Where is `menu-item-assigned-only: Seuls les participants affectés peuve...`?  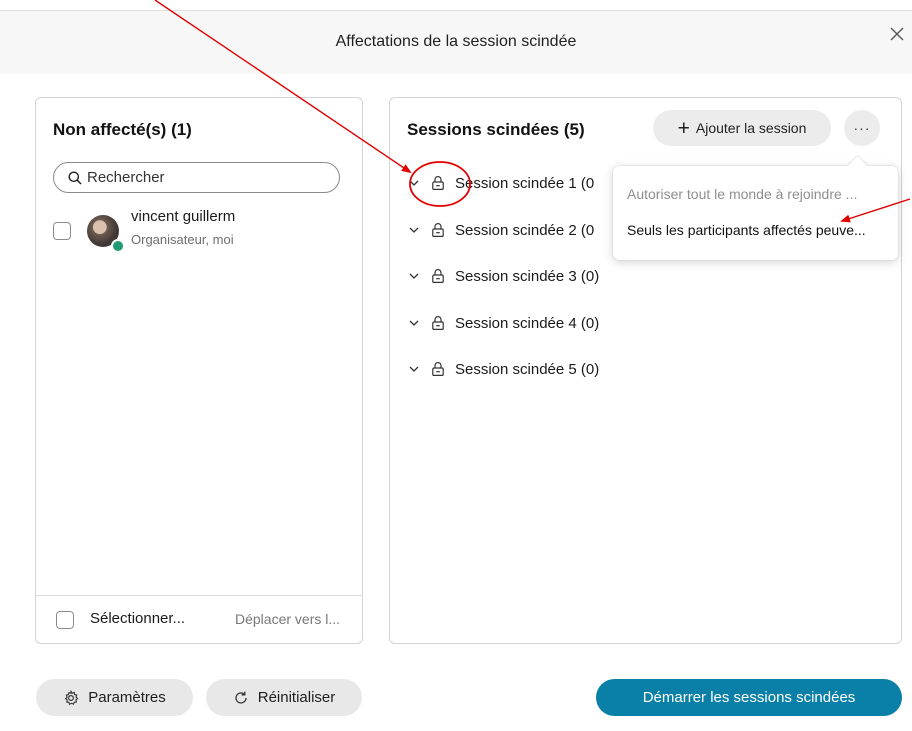
menu-item-assigned-only: Seuls les participants affectés peuve... is located at coordinates (761, 230).